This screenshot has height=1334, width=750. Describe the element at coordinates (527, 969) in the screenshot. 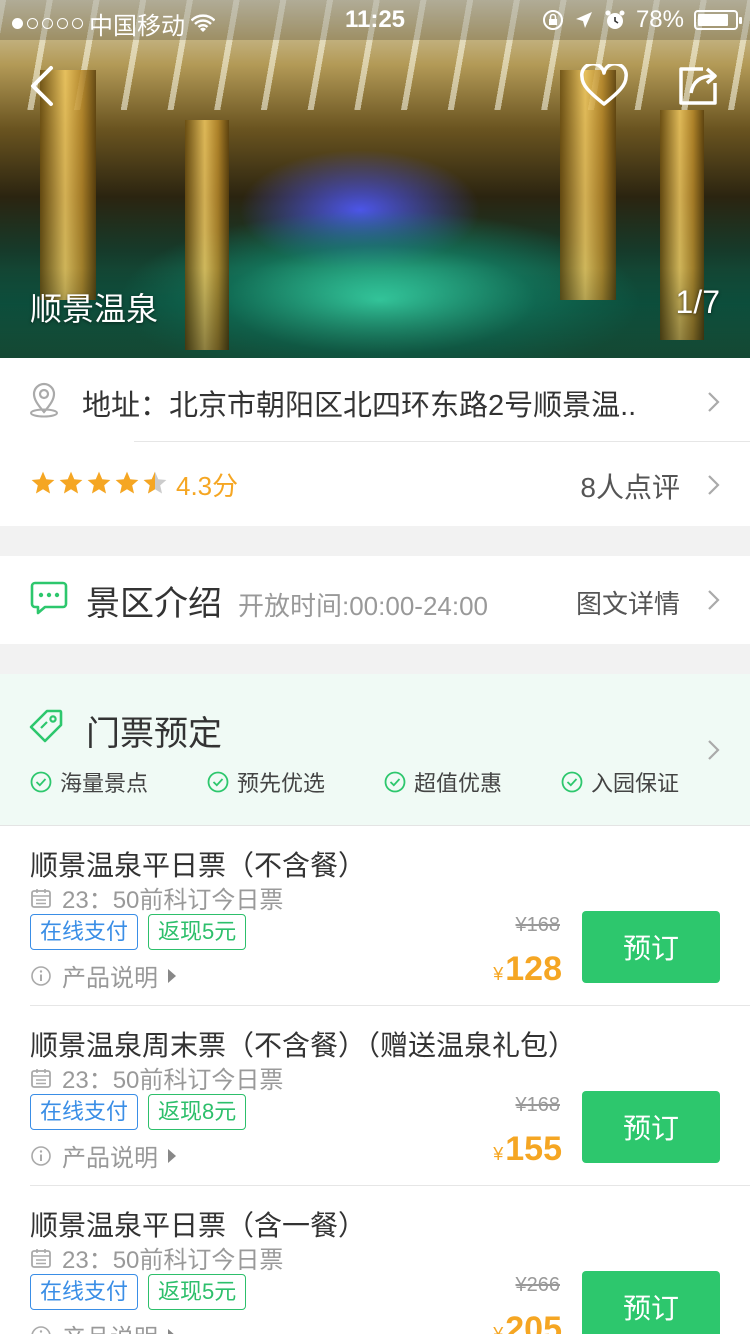

I see `sale-price: ¥ 128` at that location.